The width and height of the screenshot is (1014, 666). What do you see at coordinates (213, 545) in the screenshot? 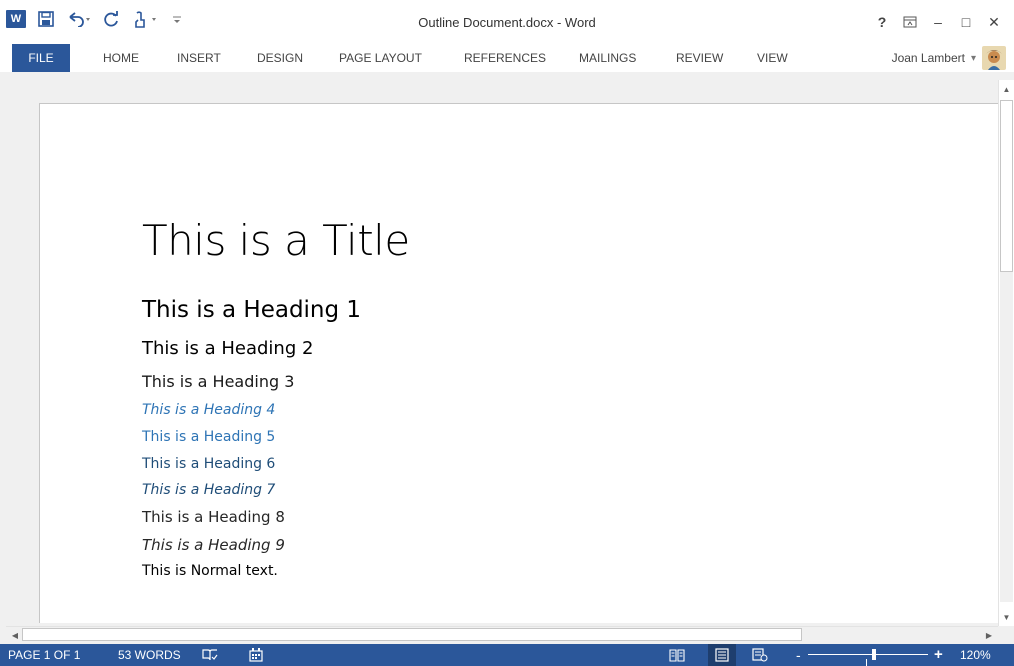
I see `heading-9: This is a Heading 9` at bounding box center [213, 545].